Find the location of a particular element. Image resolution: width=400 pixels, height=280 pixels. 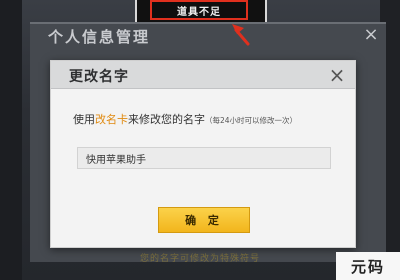

name-input is located at coordinates (204, 158).